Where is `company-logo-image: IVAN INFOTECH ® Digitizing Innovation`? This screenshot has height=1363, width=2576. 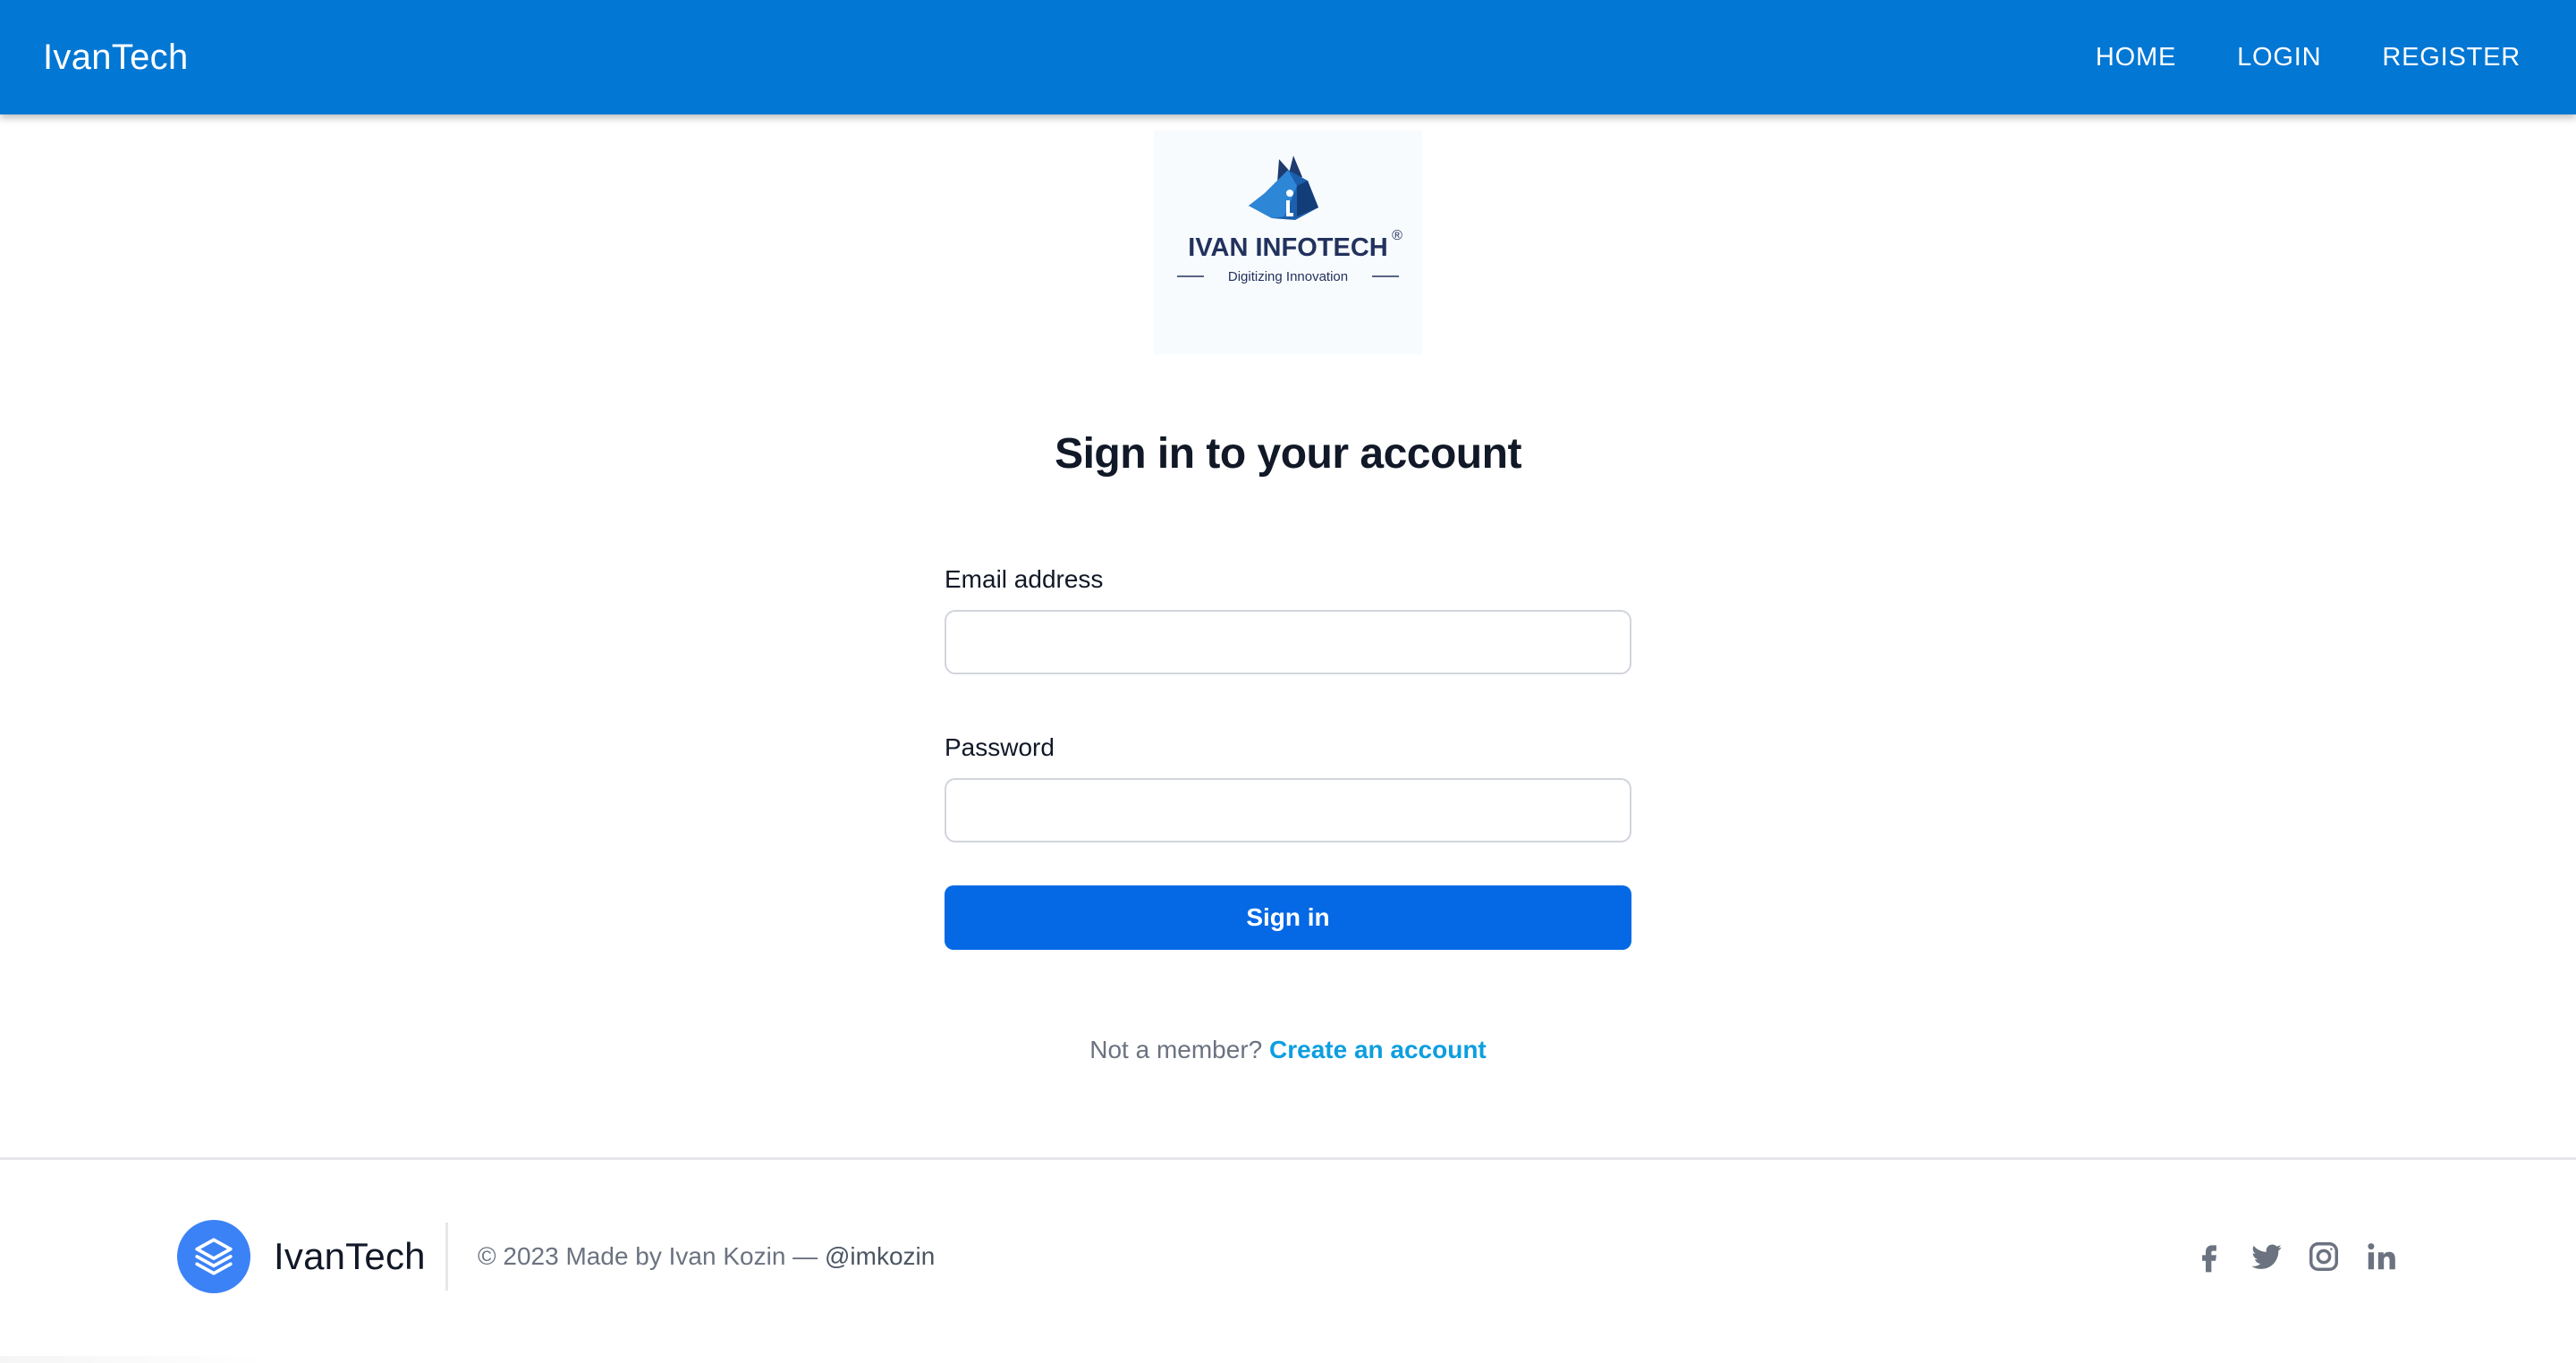
company-logo-image: IVAN INFOTECH ® Digitizing Innovation is located at coordinates (1289, 220).